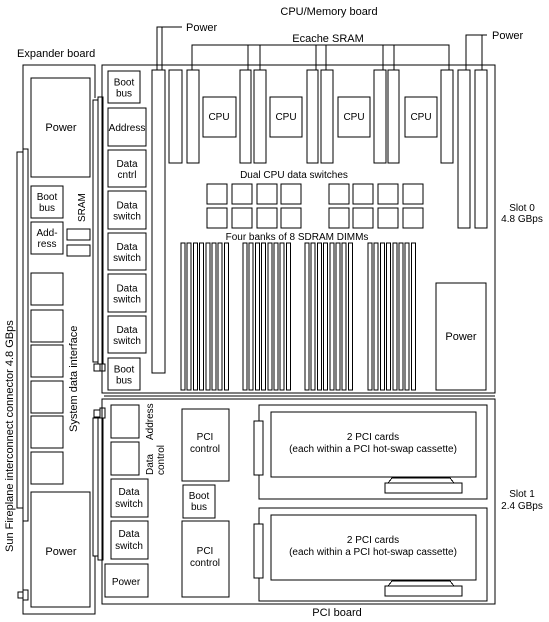  Describe the element at coordinates (205, 437) in the screenshot. I see `pci-control-1-line1: PCI` at that location.